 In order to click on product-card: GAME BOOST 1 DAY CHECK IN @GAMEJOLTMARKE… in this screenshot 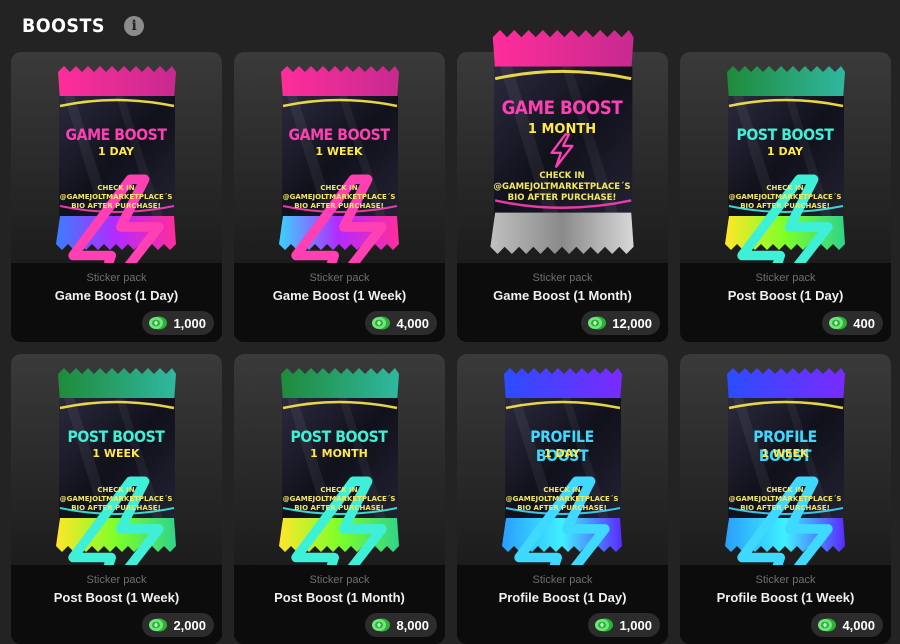, I will do `click(116, 197)`.